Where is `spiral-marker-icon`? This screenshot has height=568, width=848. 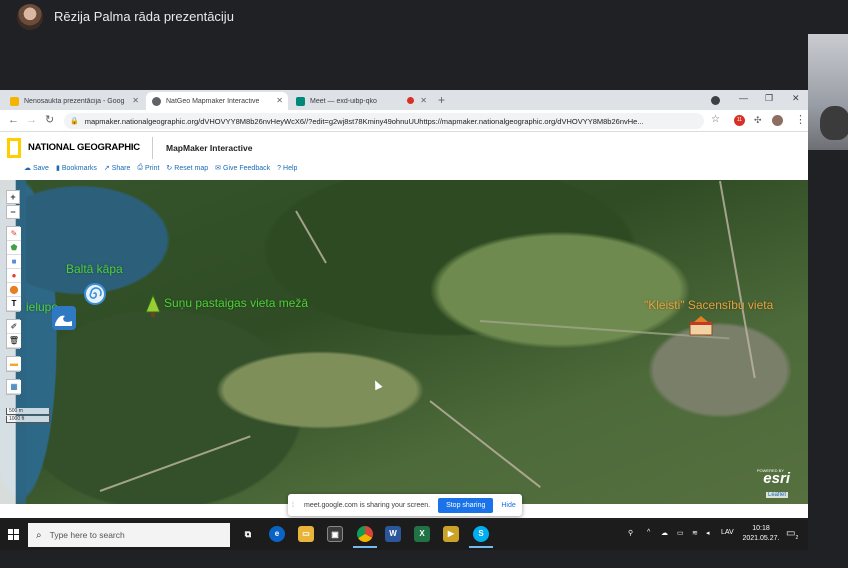
spiral-marker-icon is located at coordinates (95, 294).